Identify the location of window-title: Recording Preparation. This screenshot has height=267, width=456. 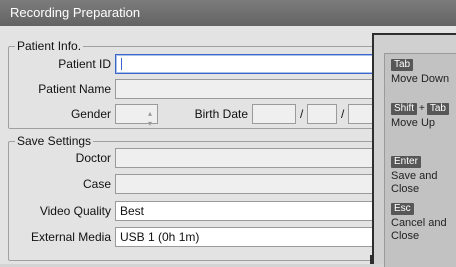
(75, 12).